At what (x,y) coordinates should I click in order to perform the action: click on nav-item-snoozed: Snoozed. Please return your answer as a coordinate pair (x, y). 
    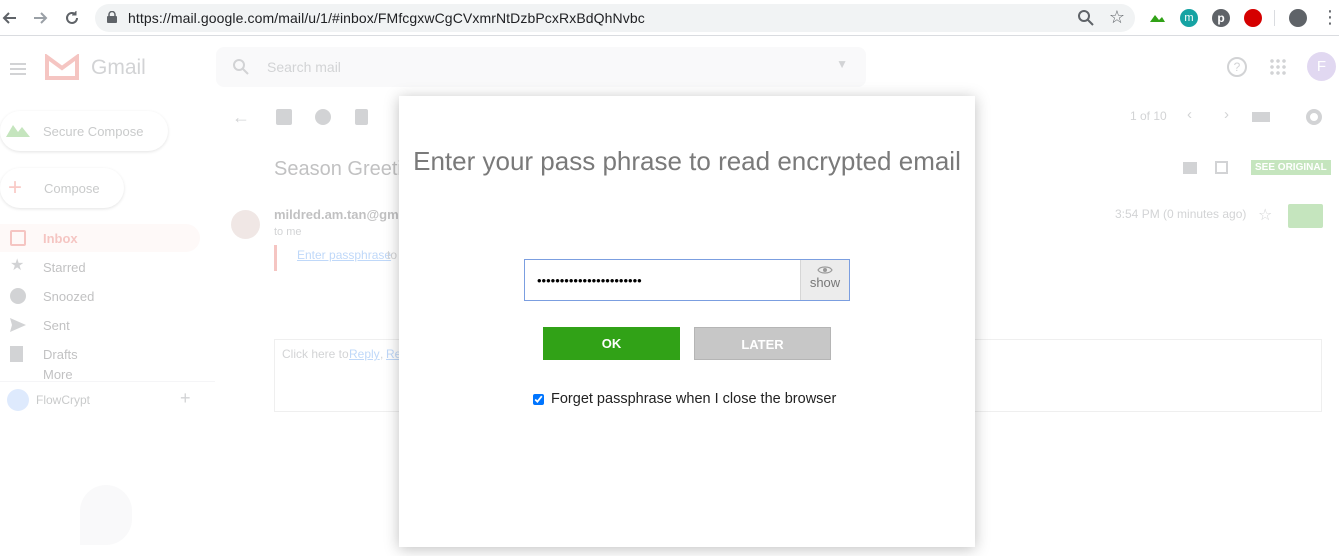
    Looking at the image, I should click on (100, 296).